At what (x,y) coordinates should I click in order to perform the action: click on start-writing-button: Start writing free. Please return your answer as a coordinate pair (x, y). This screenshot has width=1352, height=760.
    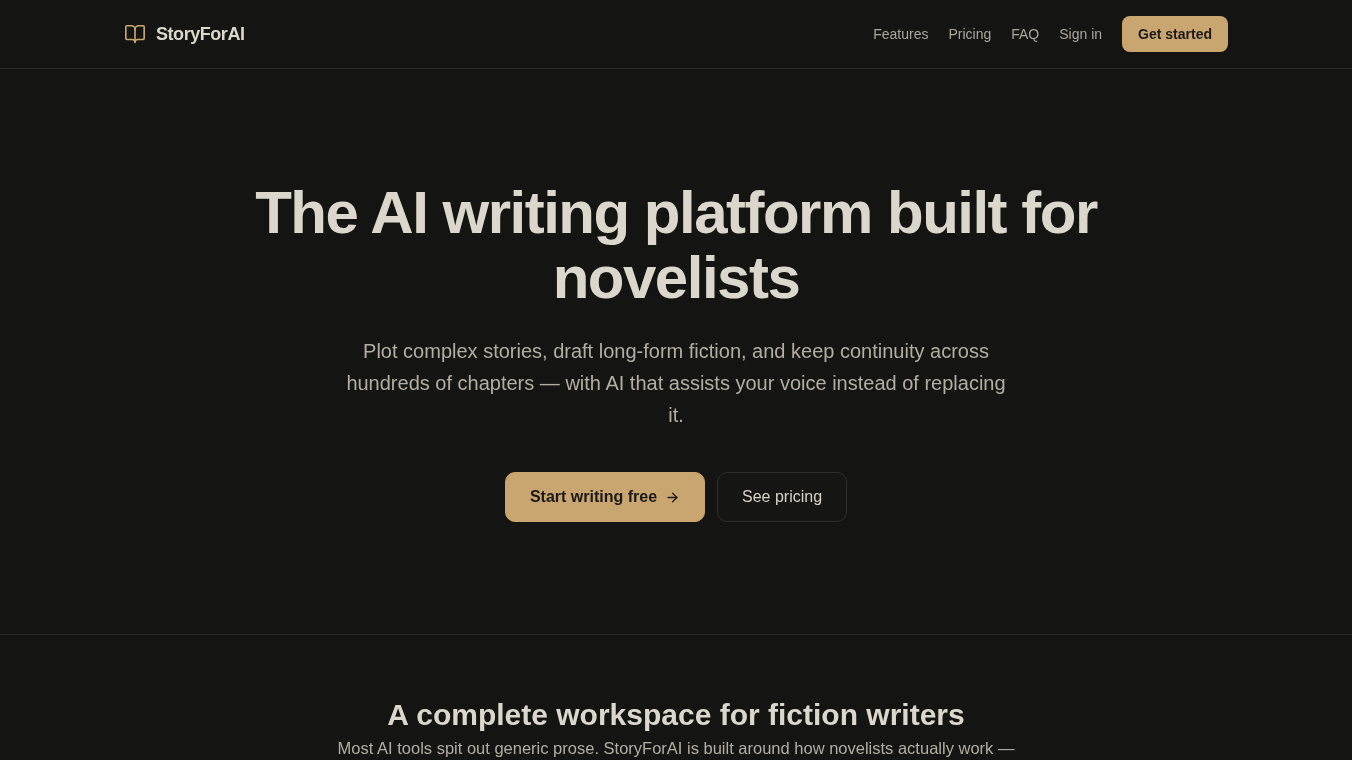
    Looking at the image, I should click on (605, 497).